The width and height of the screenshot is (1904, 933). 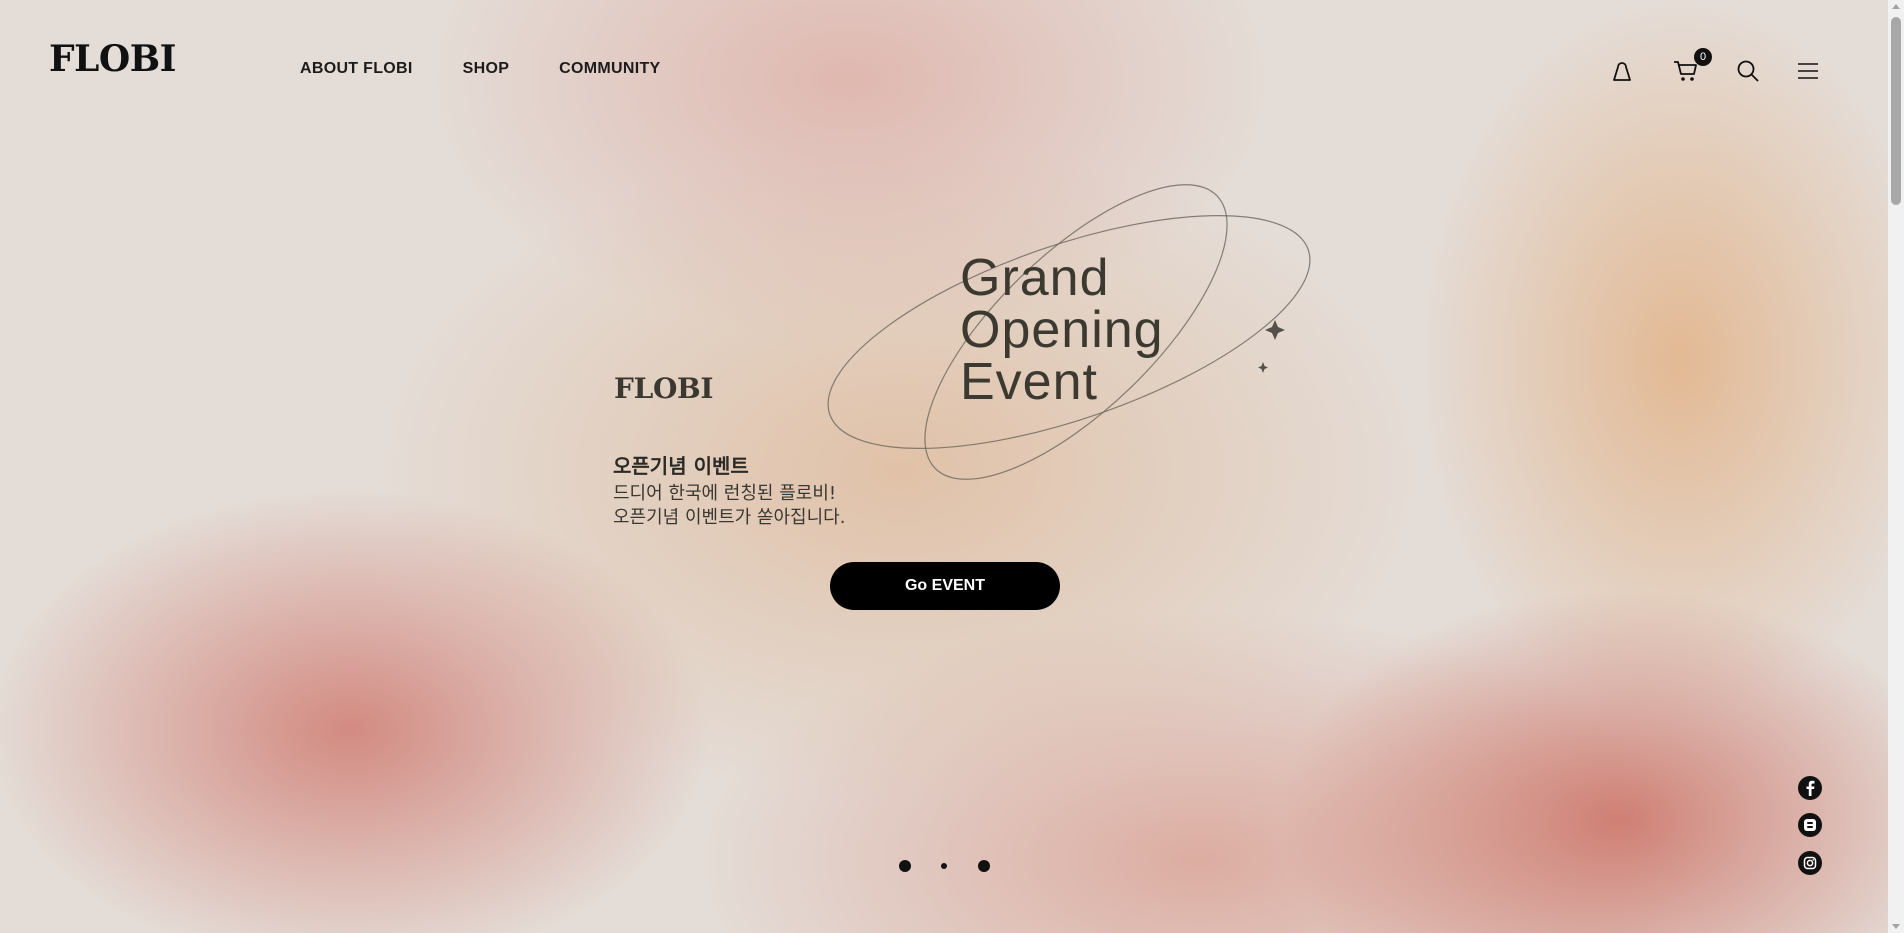 I want to click on nav-shop: SHOP, so click(x=486, y=69).